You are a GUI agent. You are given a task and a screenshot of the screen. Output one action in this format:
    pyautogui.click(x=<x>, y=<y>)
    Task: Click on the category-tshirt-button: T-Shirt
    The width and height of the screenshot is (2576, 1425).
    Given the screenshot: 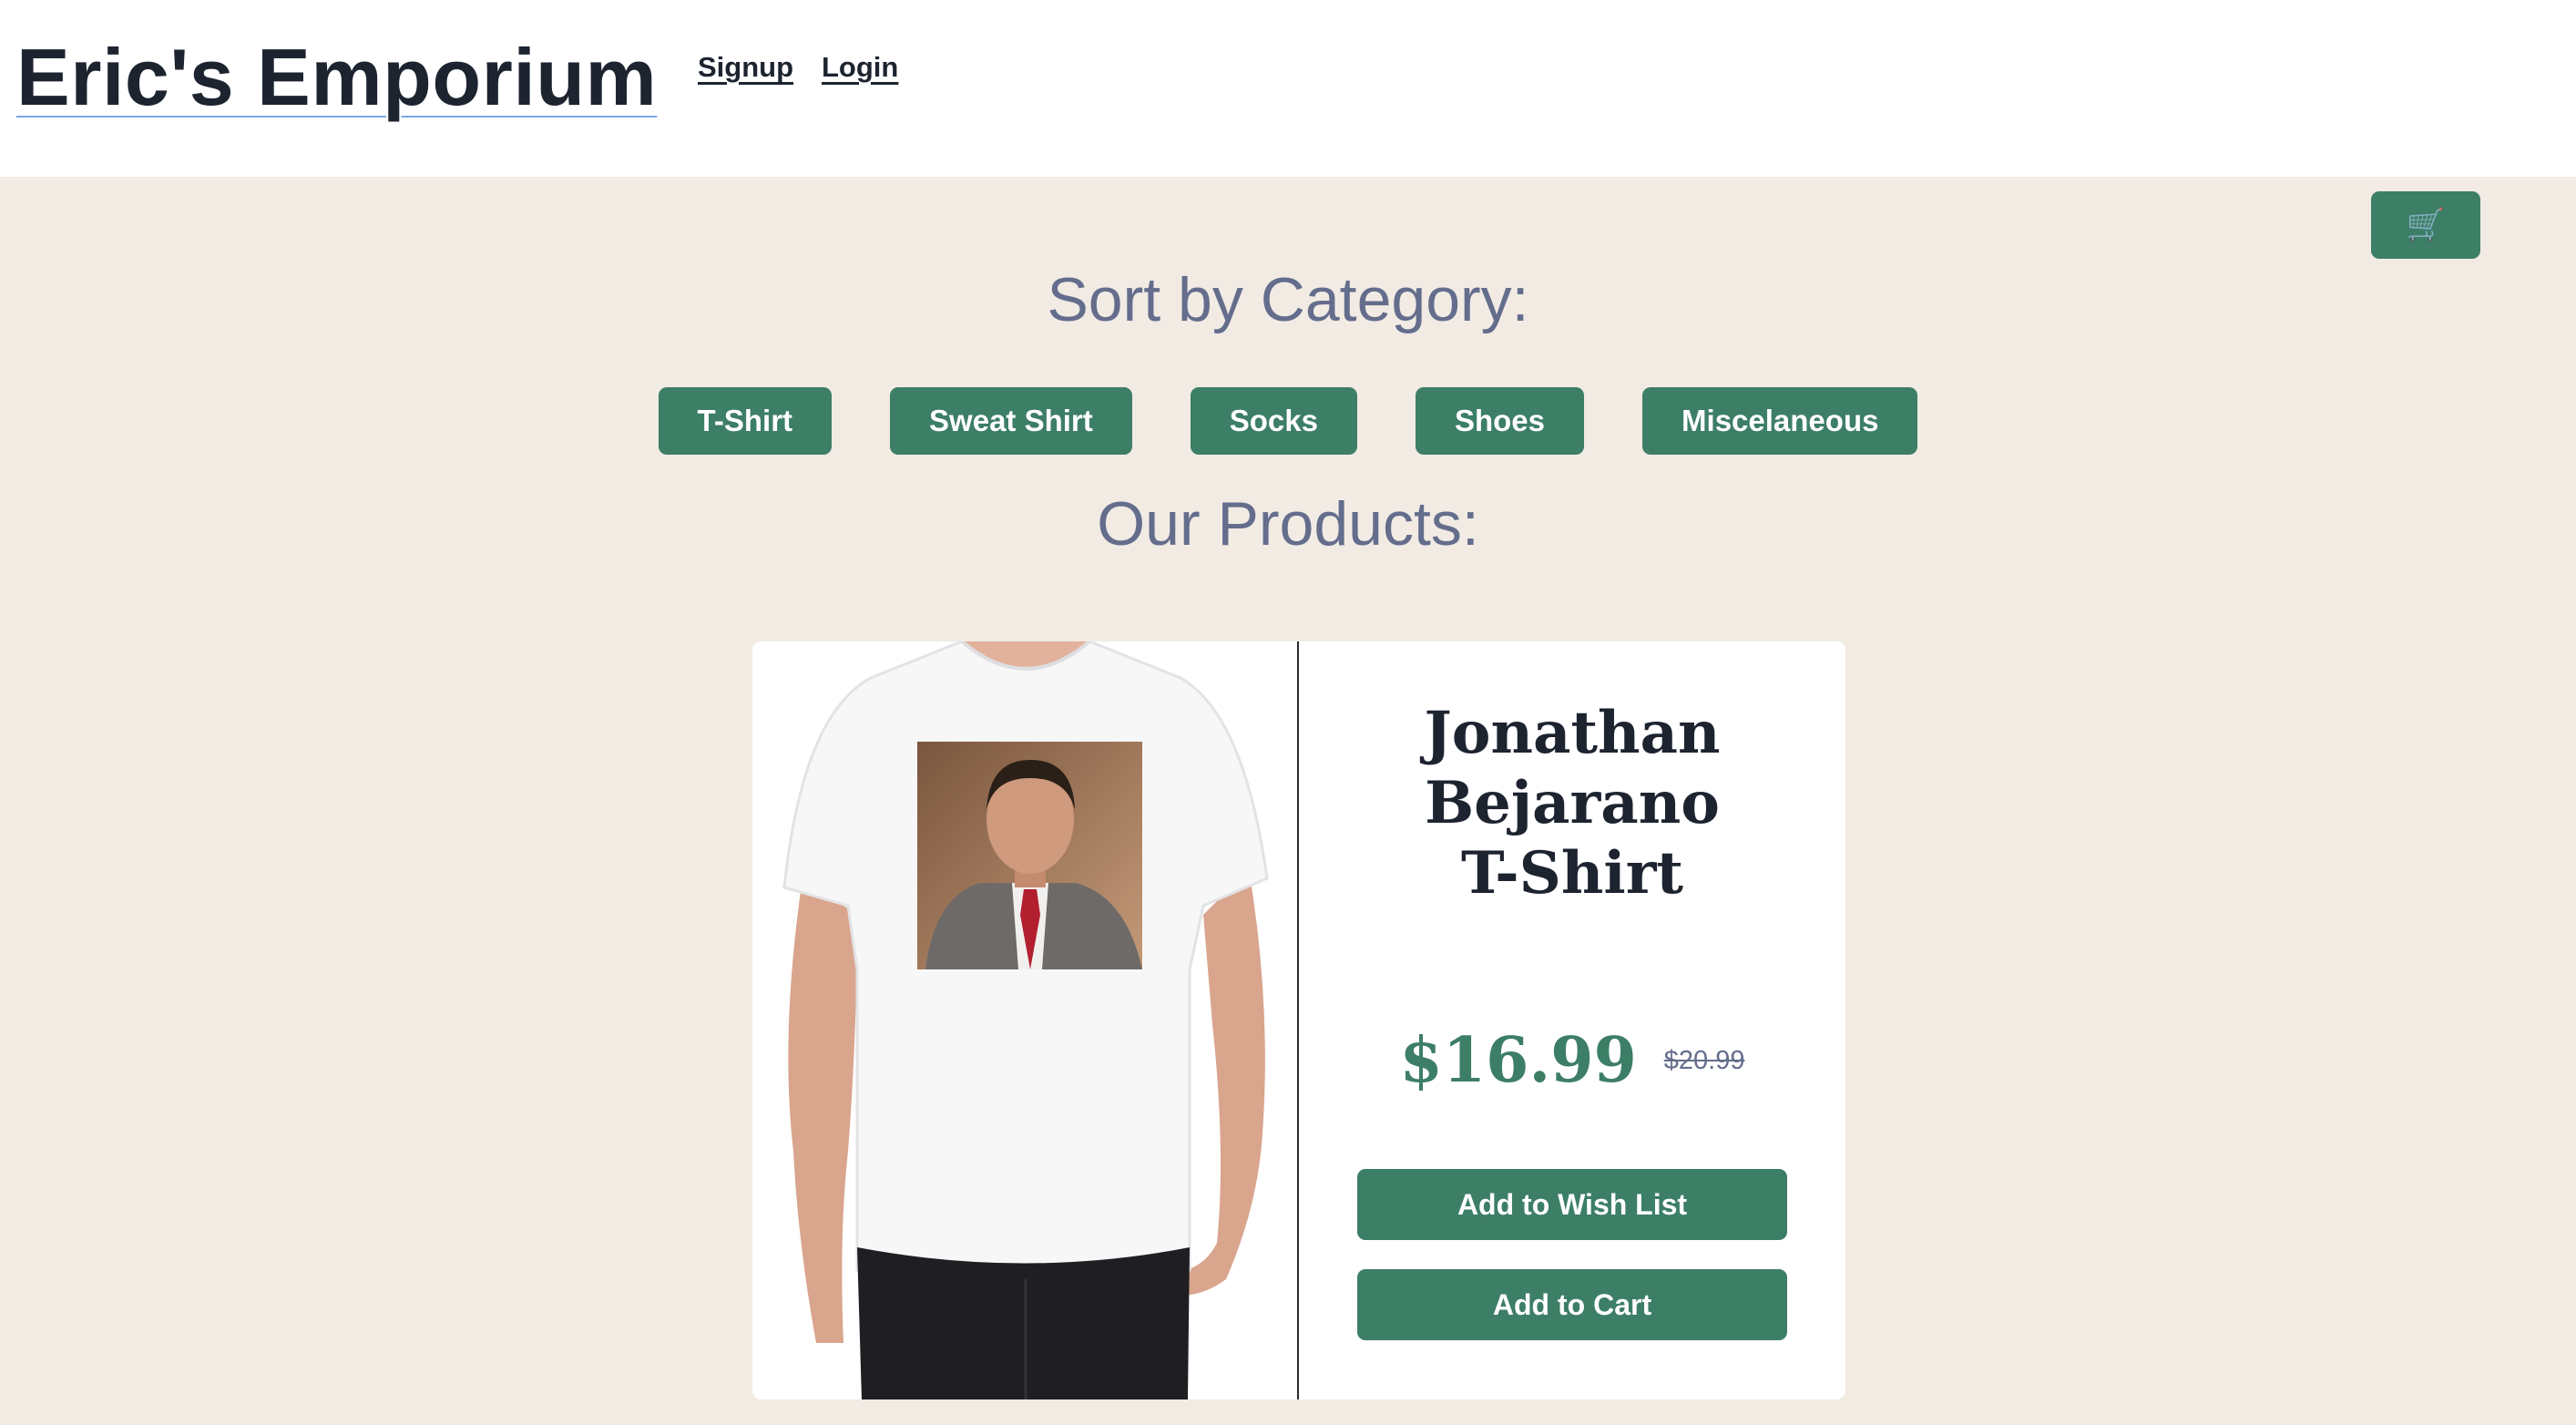 What is the action you would take?
    pyautogui.click(x=746, y=421)
    